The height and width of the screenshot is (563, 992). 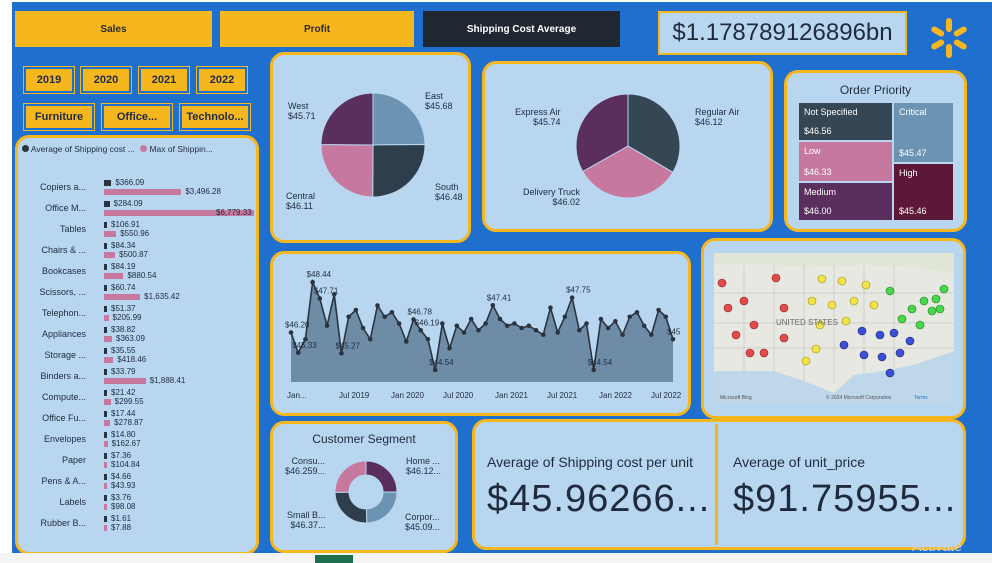 I want to click on customer-segment-donut, so click(x=366, y=492).